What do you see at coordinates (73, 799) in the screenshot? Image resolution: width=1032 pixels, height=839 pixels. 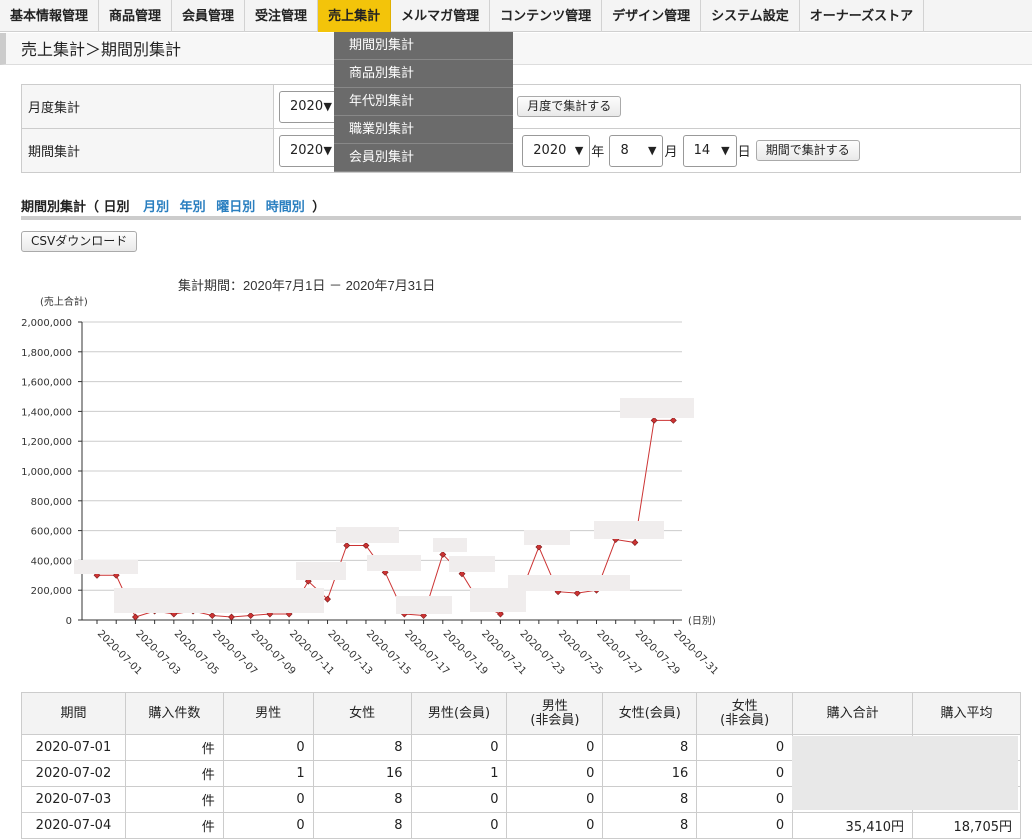 I see `table-cell: 2020-07-03` at bounding box center [73, 799].